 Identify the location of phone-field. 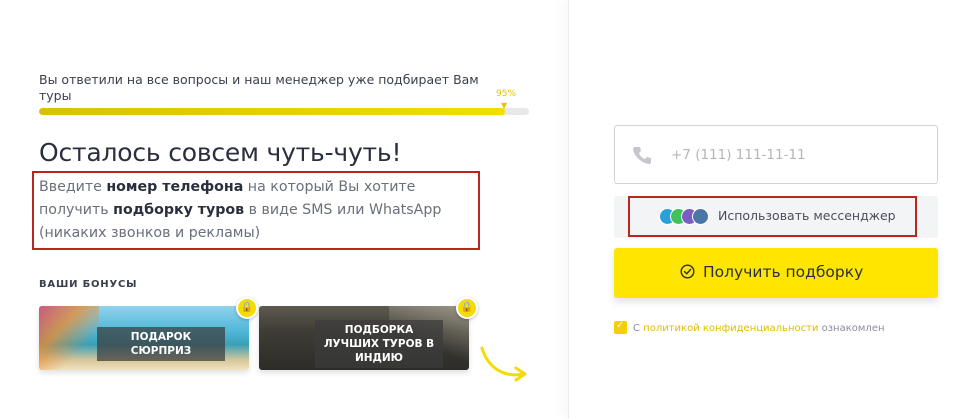
(776, 154).